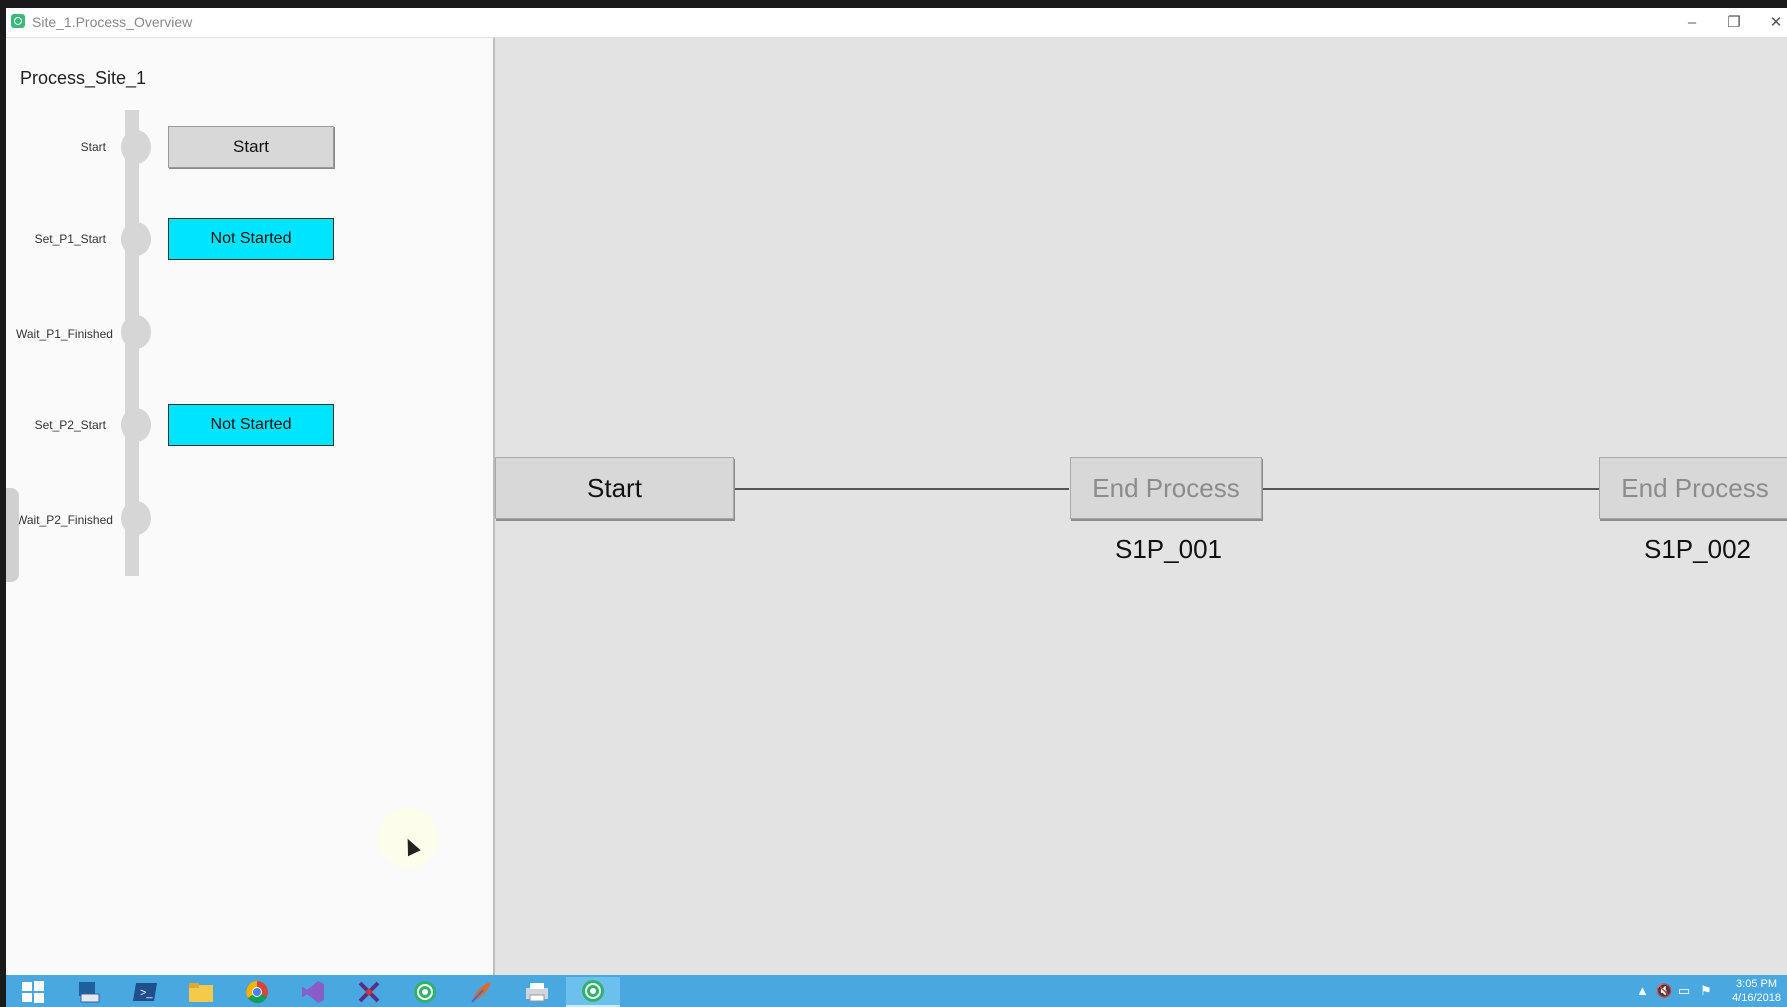  I want to click on network-icon: ▭, so click(1684, 991).